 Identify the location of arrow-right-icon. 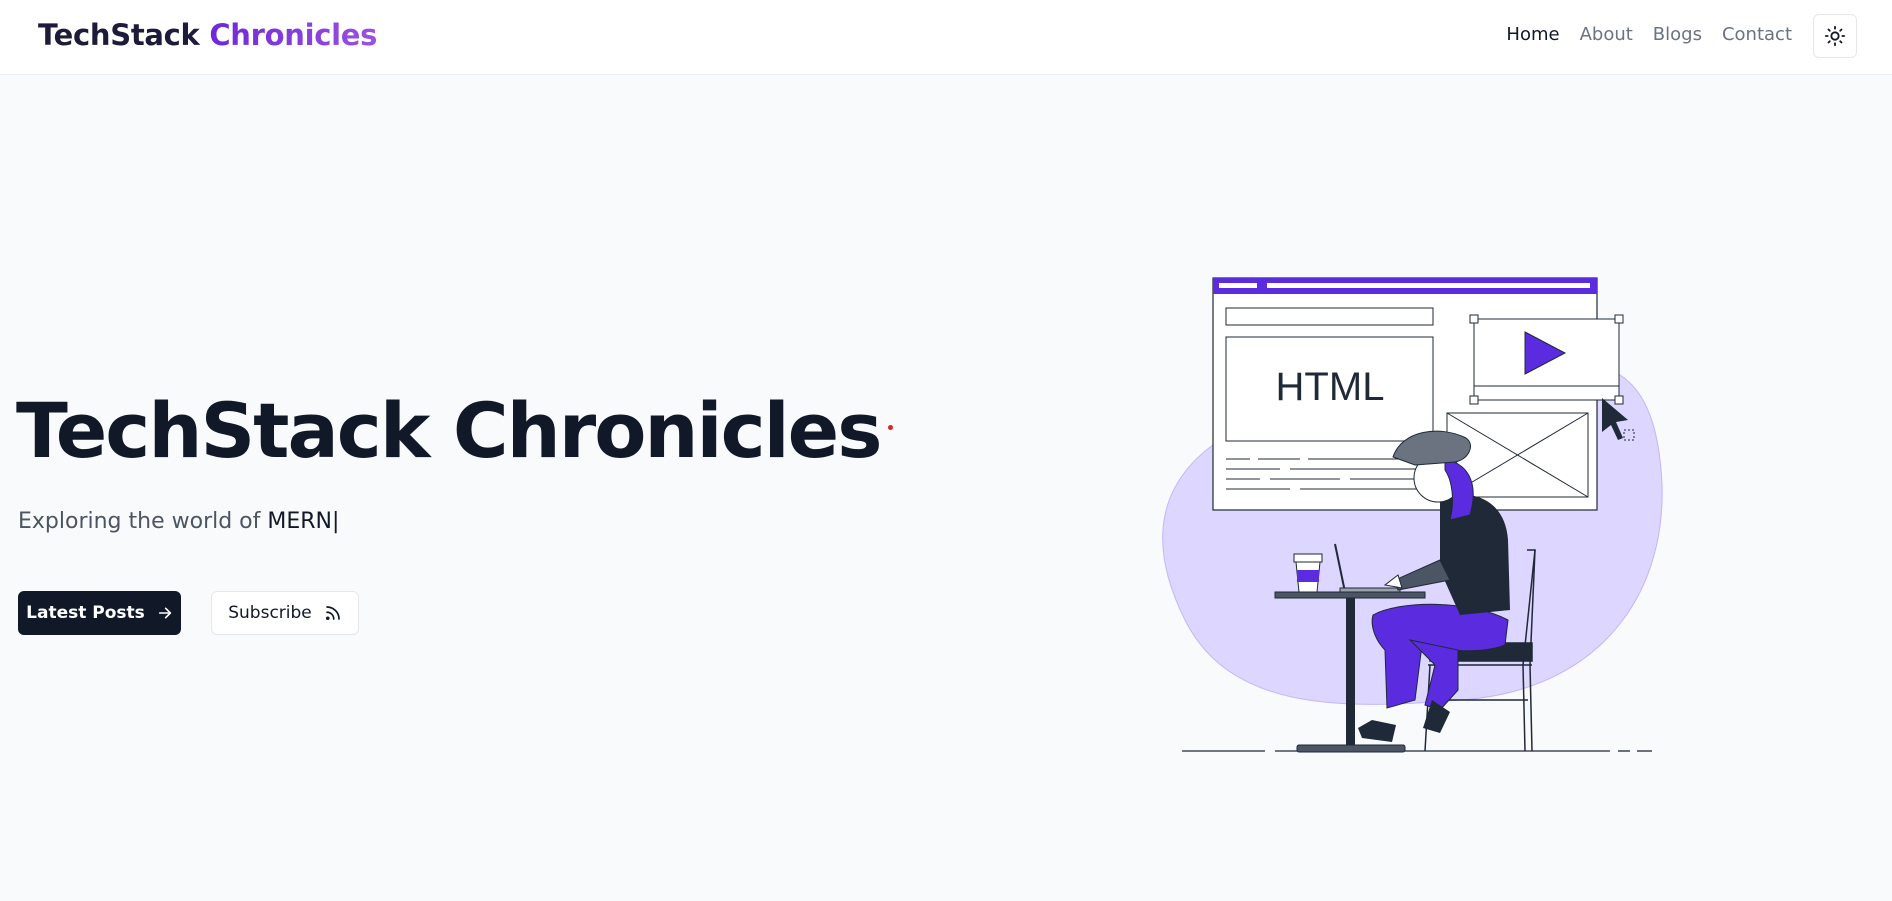
(164, 613).